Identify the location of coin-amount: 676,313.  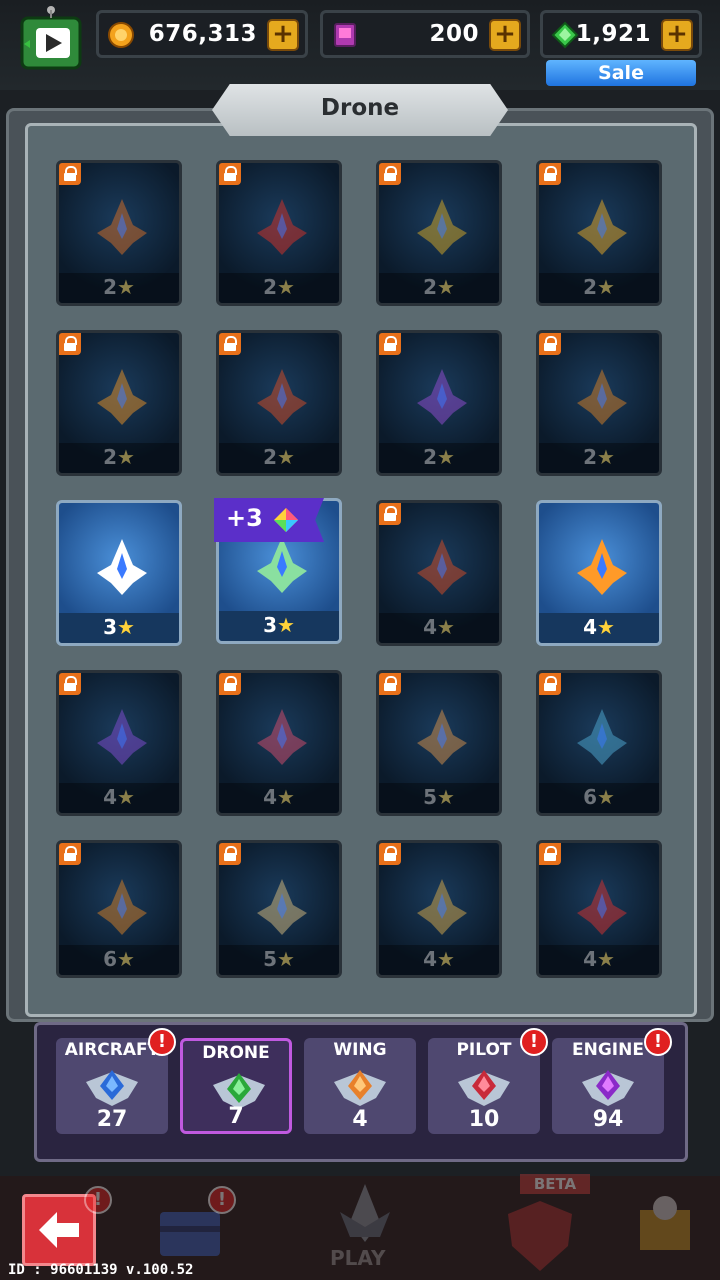
(202, 34).